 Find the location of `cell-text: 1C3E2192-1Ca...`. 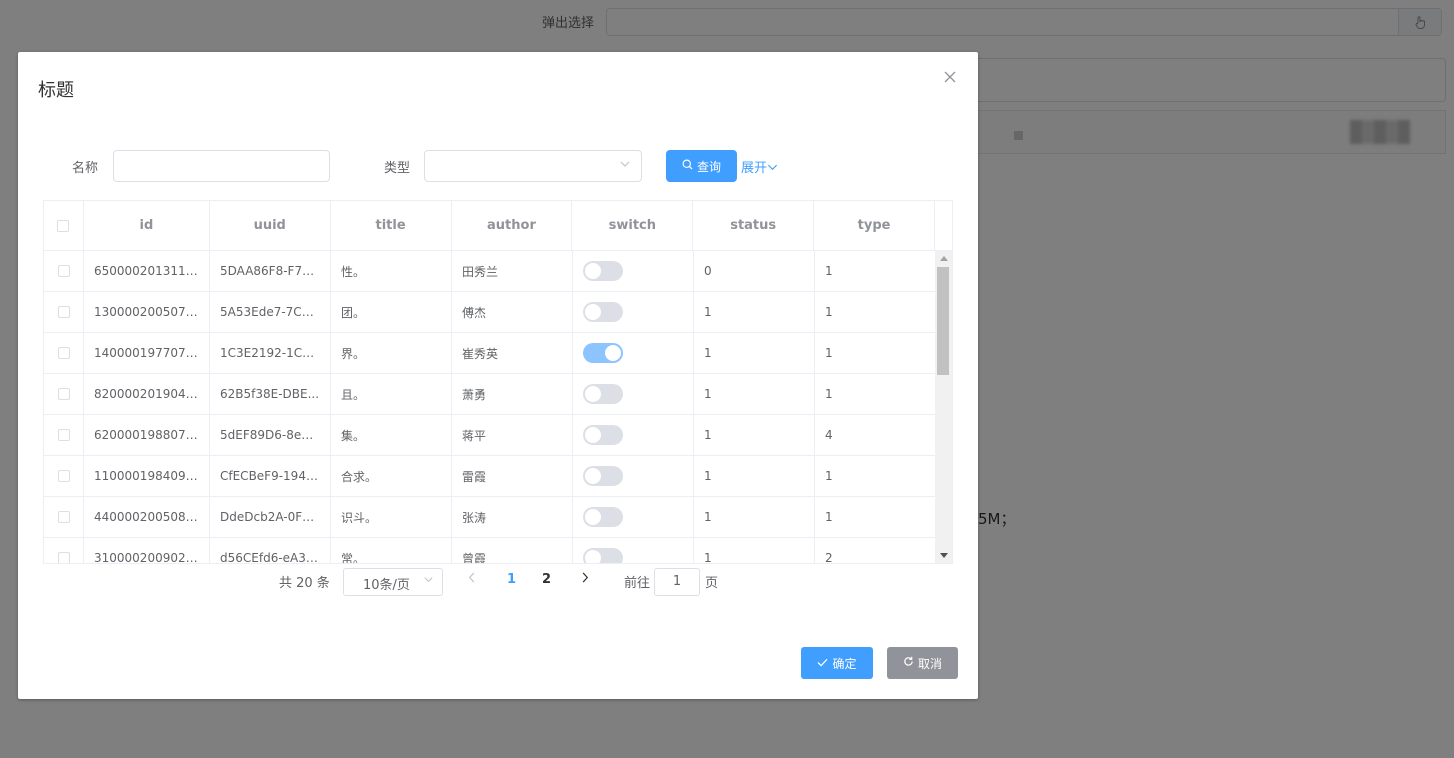

cell-text: 1C3E2192-1Ca... is located at coordinates (270, 353).